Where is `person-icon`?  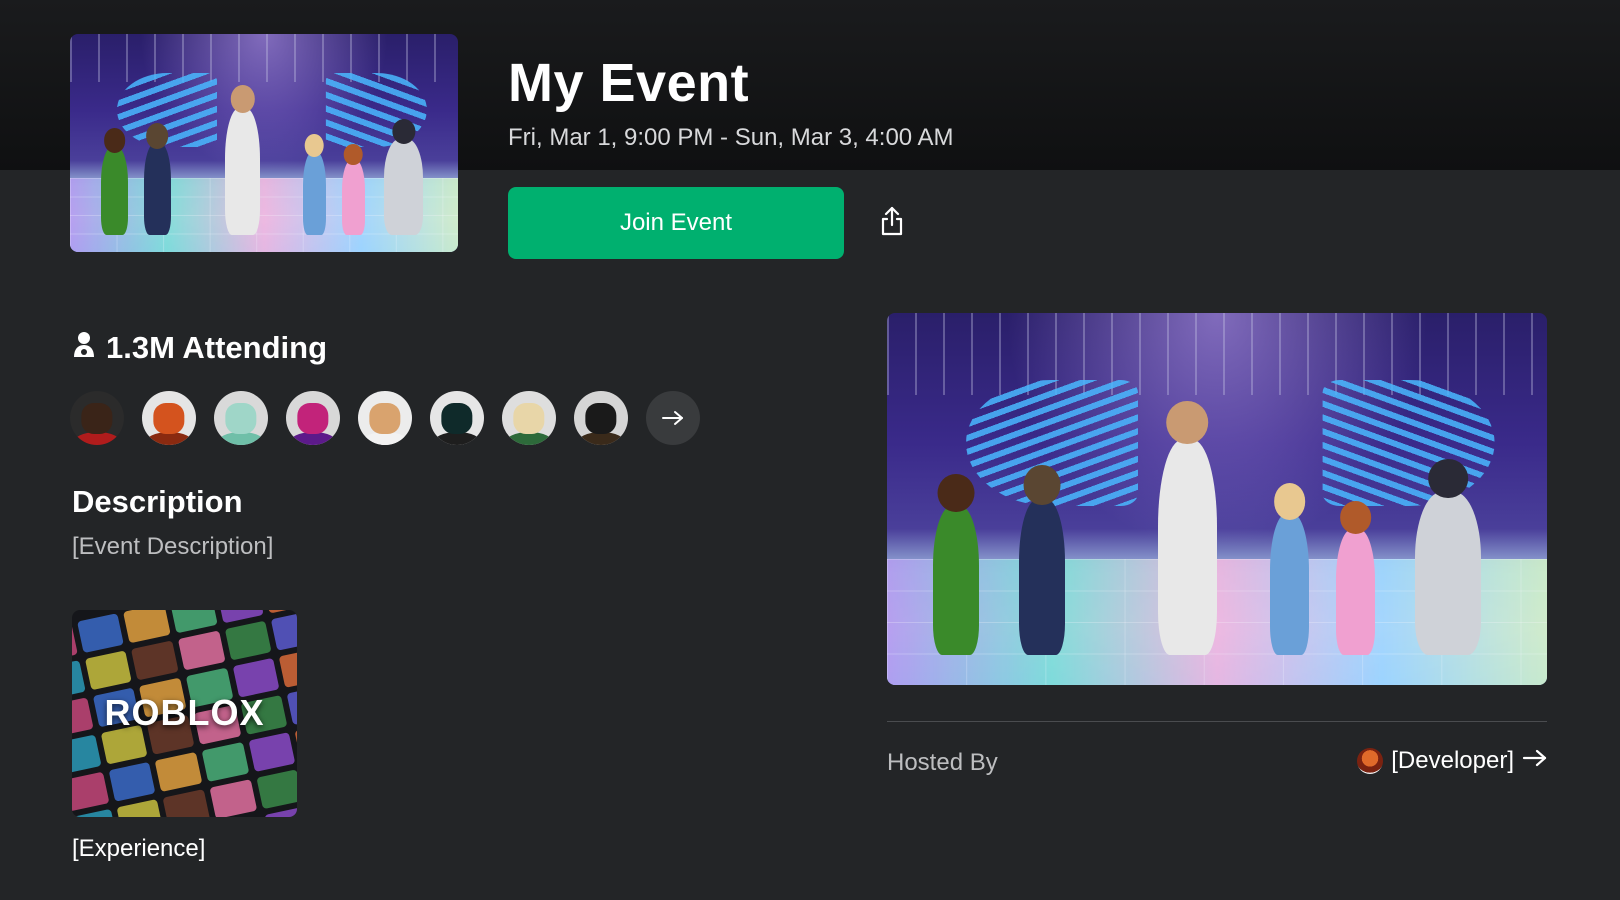
person-icon is located at coordinates (84, 348).